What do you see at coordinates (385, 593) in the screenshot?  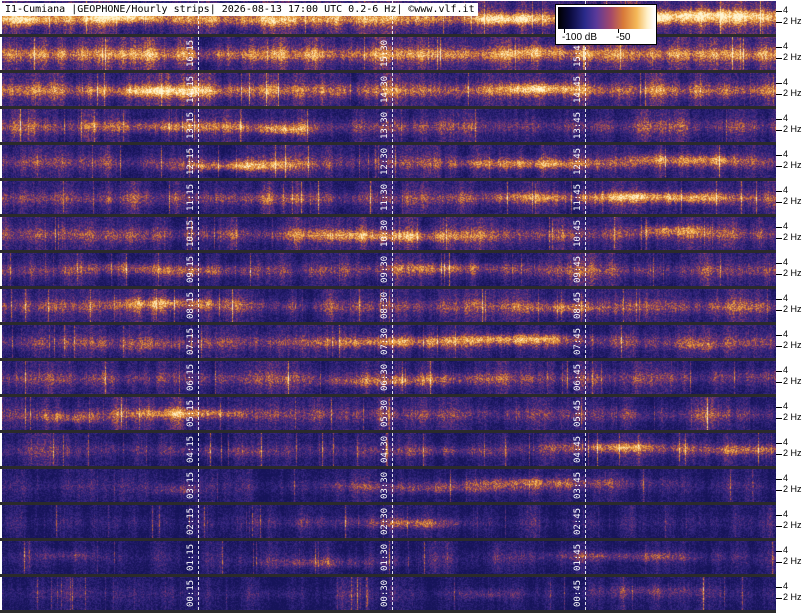 I see `time-label: 00:30` at bounding box center [385, 593].